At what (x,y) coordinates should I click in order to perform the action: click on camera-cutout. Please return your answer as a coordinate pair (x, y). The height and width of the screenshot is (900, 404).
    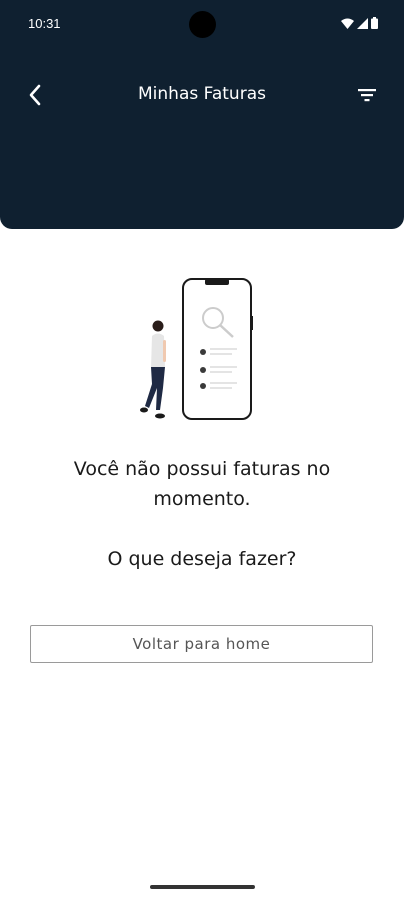
    Looking at the image, I should click on (202, 24).